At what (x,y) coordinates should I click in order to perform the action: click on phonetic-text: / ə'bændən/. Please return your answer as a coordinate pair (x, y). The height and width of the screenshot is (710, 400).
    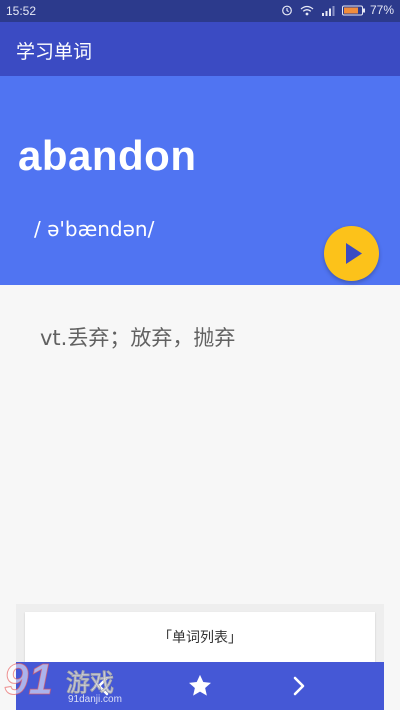
    Looking at the image, I should click on (94, 229).